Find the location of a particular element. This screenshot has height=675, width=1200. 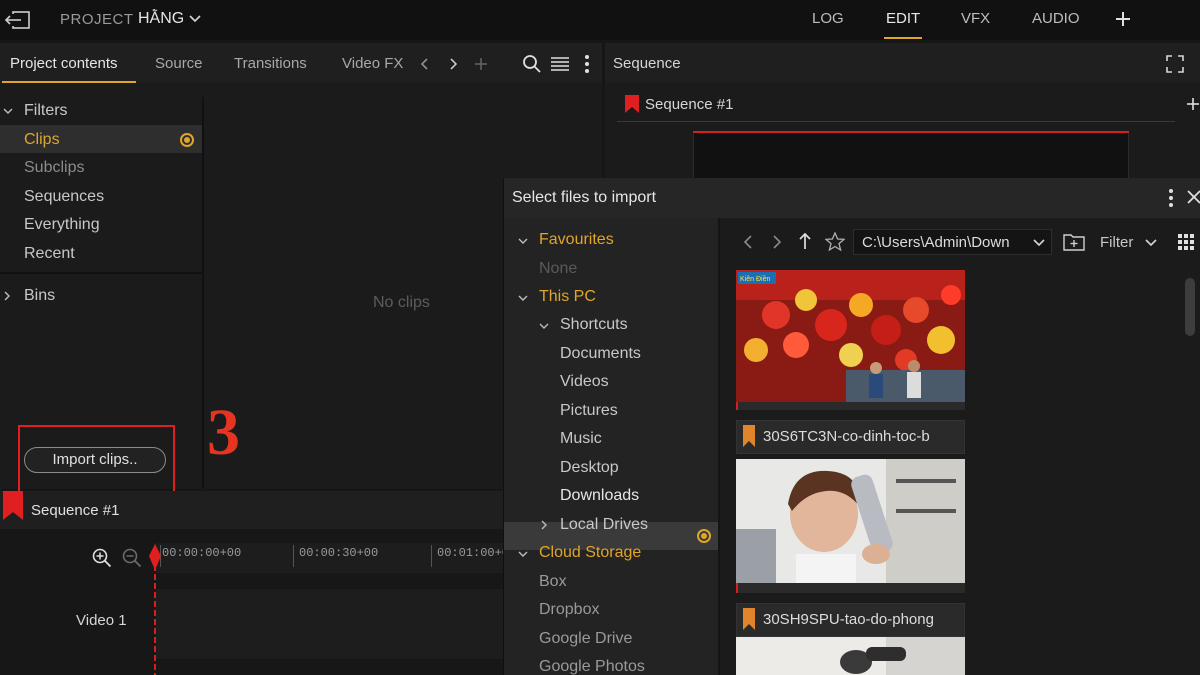

filters-heading: Filters is located at coordinates (46, 111).